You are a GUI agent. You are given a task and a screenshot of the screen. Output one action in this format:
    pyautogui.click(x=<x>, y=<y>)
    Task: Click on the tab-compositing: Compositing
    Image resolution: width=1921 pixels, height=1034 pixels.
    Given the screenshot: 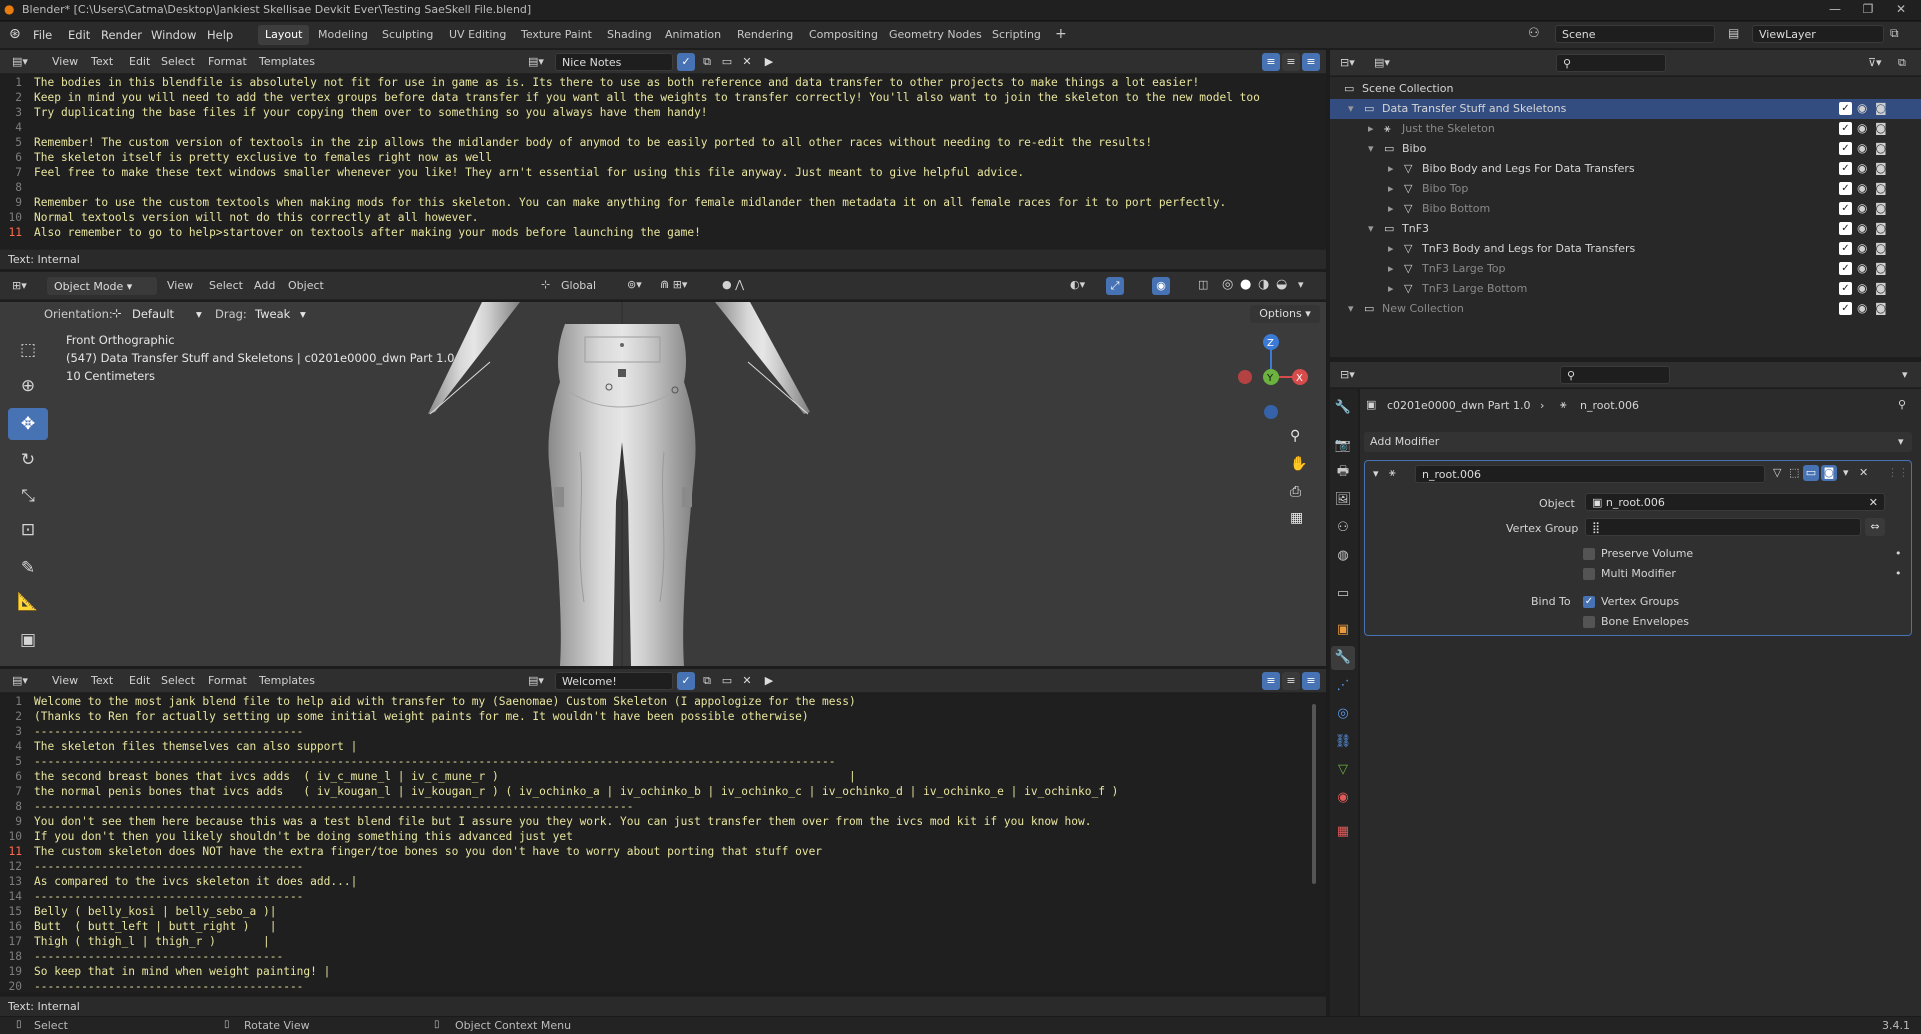 What is the action you would take?
    pyautogui.click(x=843, y=35)
    